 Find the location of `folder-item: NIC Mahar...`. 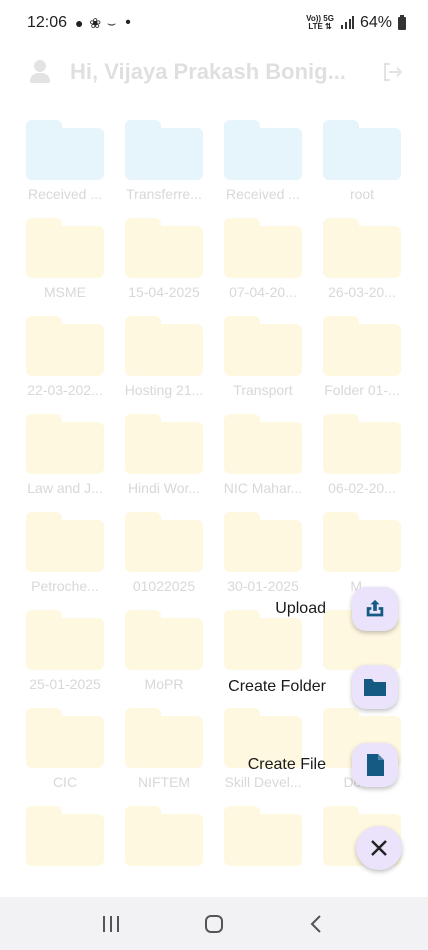

folder-item: NIC Mahar... is located at coordinates (263, 461).